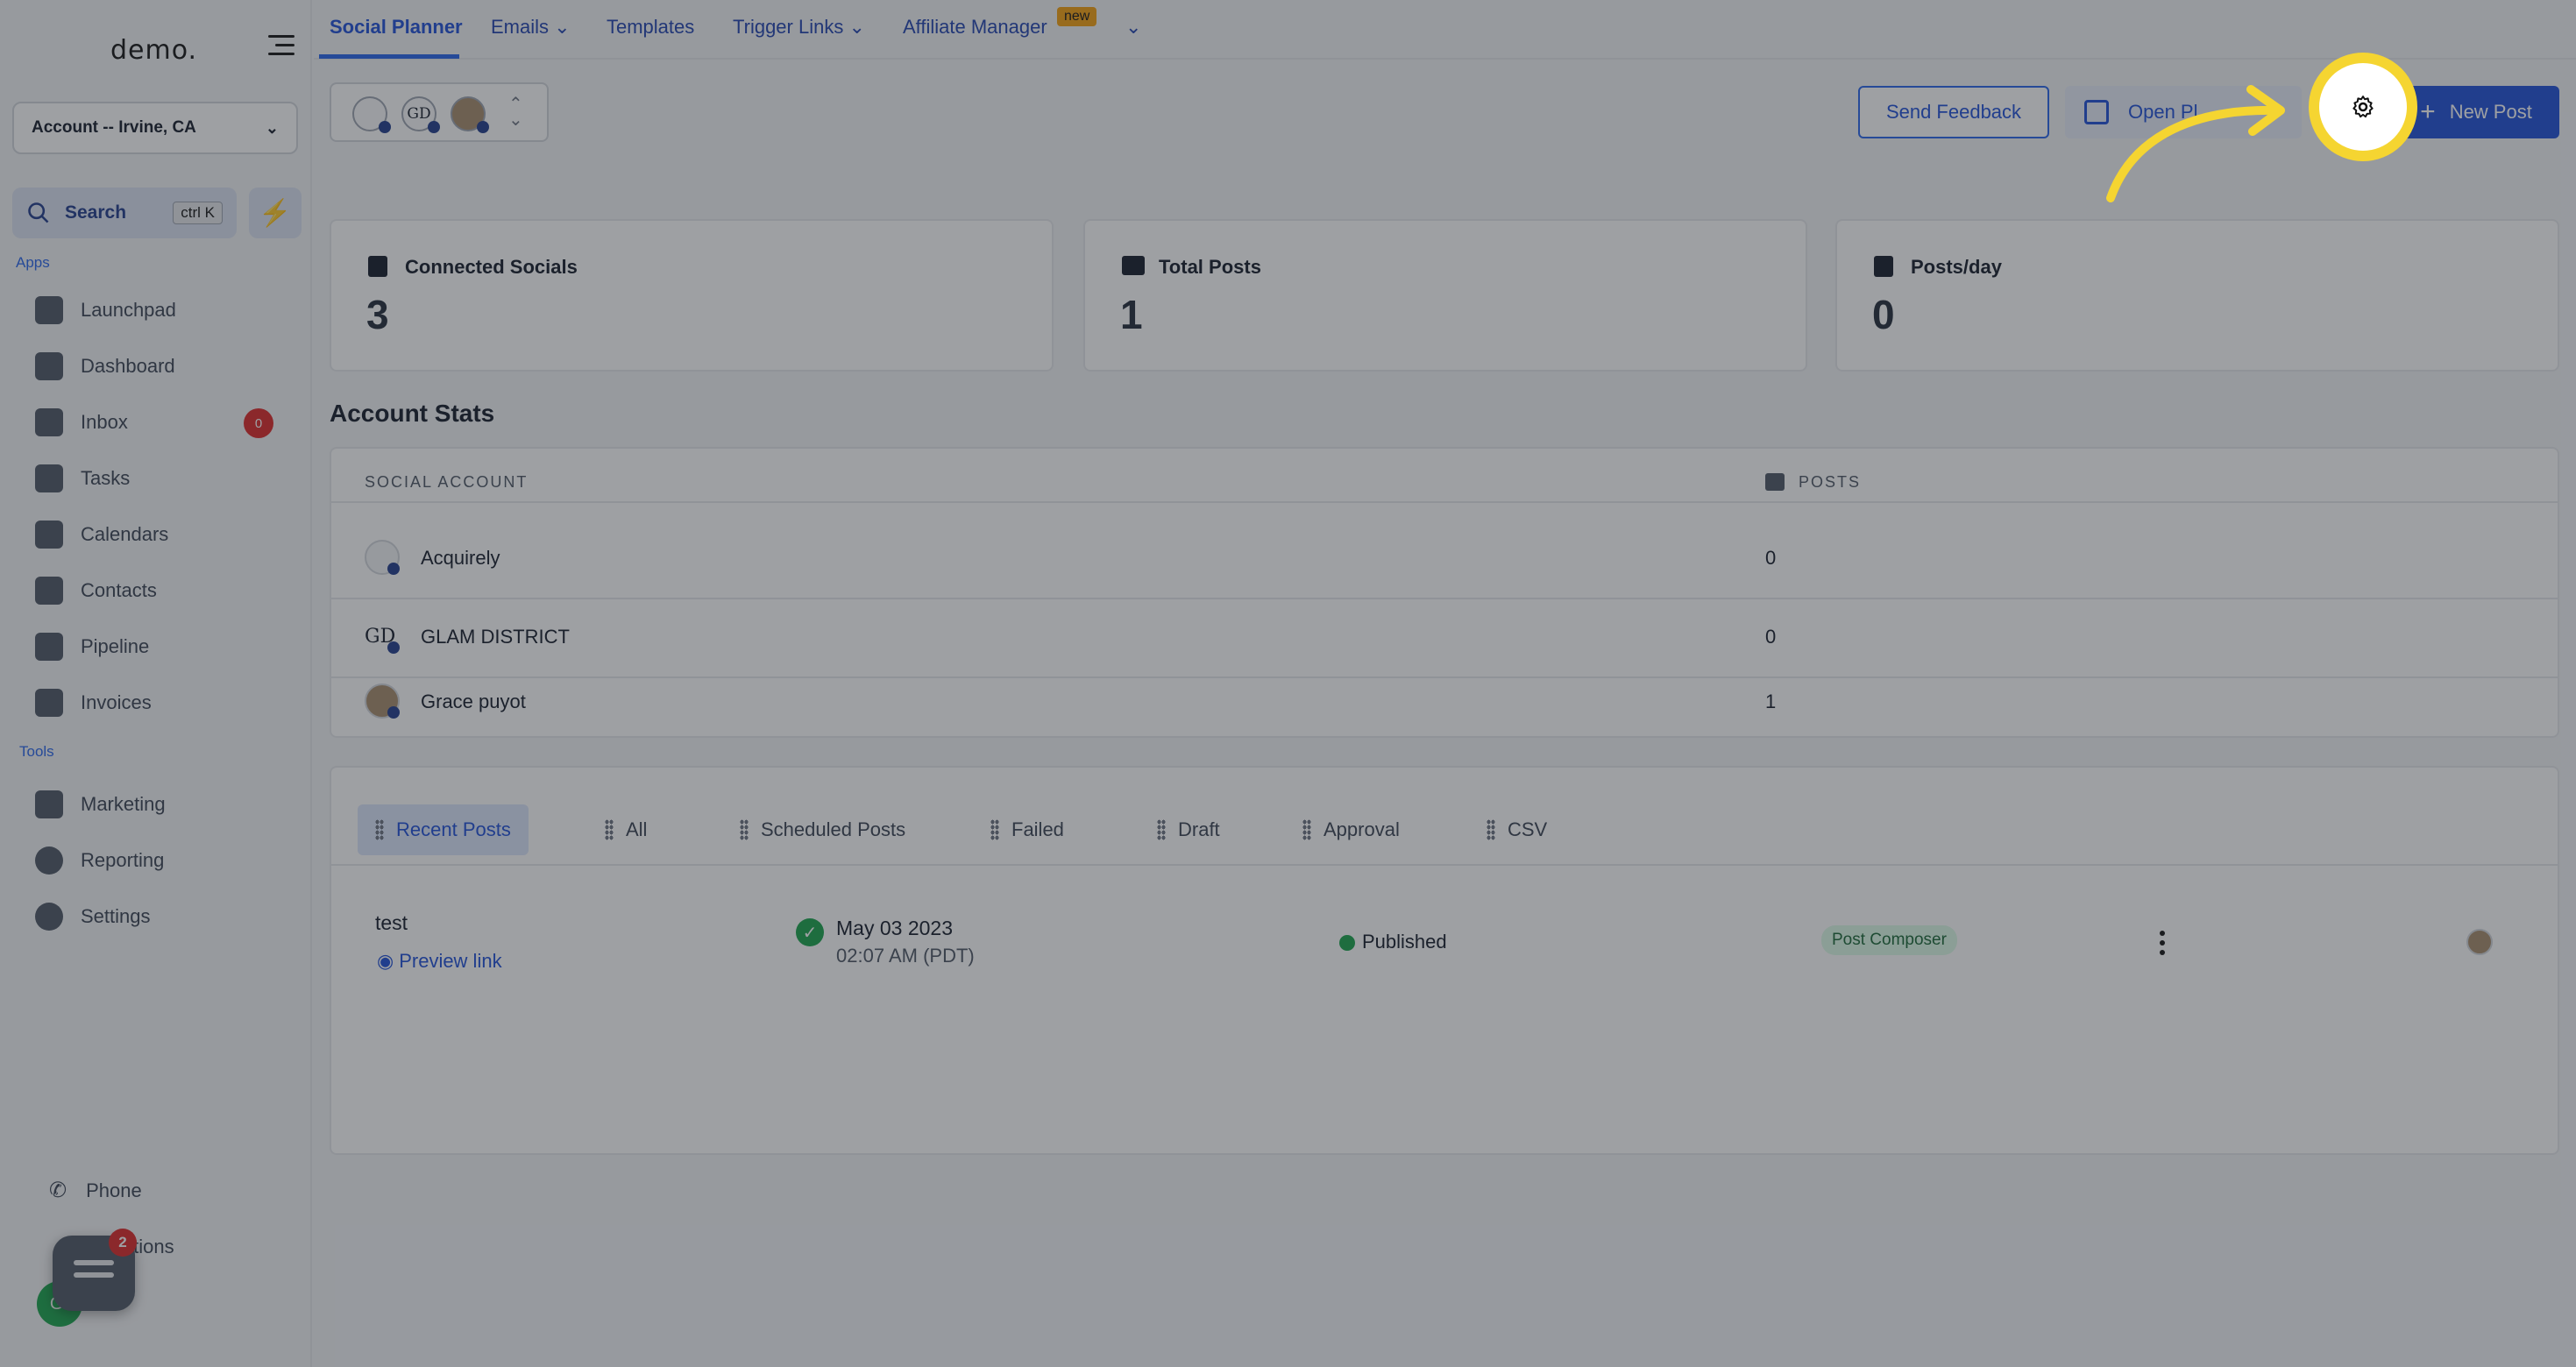 The height and width of the screenshot is (1367, 2576). What do you see at coordinates (1188, 829) in the screenshot?
I see `tab-draft: Draft` at bounding box center [1188, 829].